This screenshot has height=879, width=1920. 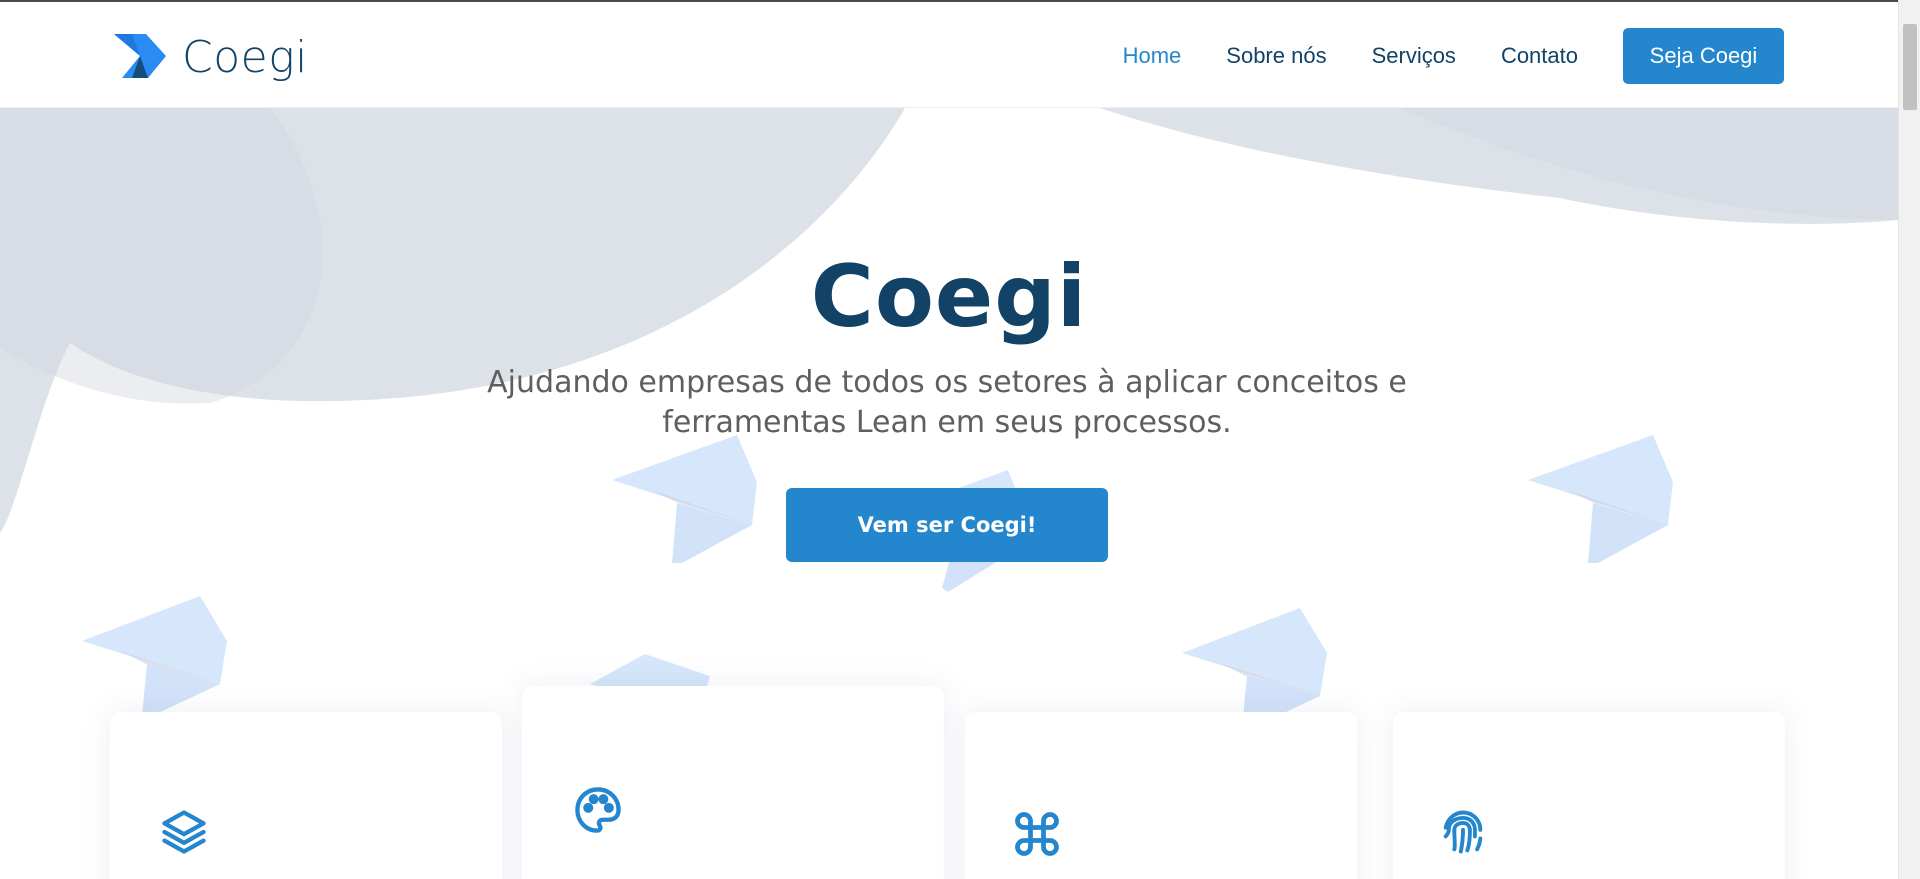 I want to click on seja-coegi-button: Seja Coegi, so click(x=1703, y=56).